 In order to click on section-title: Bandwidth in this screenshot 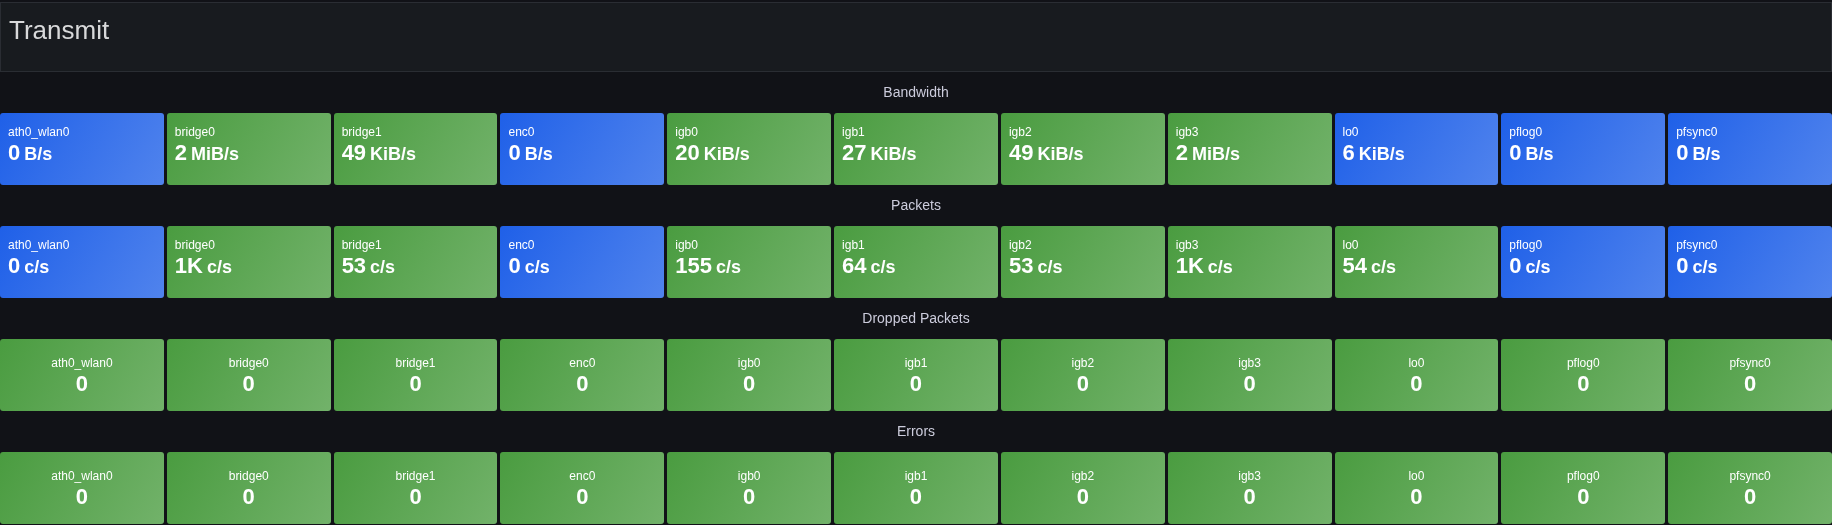, I will do `click(916, 92)`.